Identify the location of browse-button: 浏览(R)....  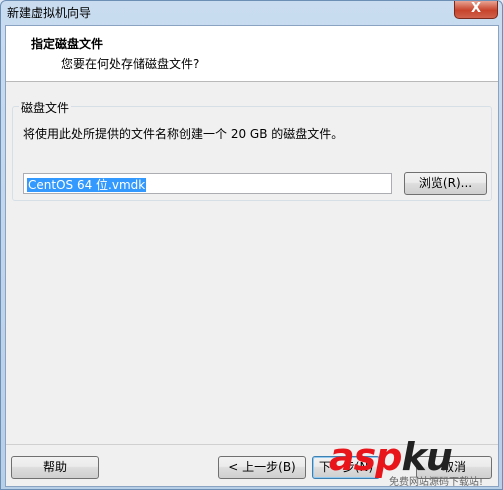
(445, 183).